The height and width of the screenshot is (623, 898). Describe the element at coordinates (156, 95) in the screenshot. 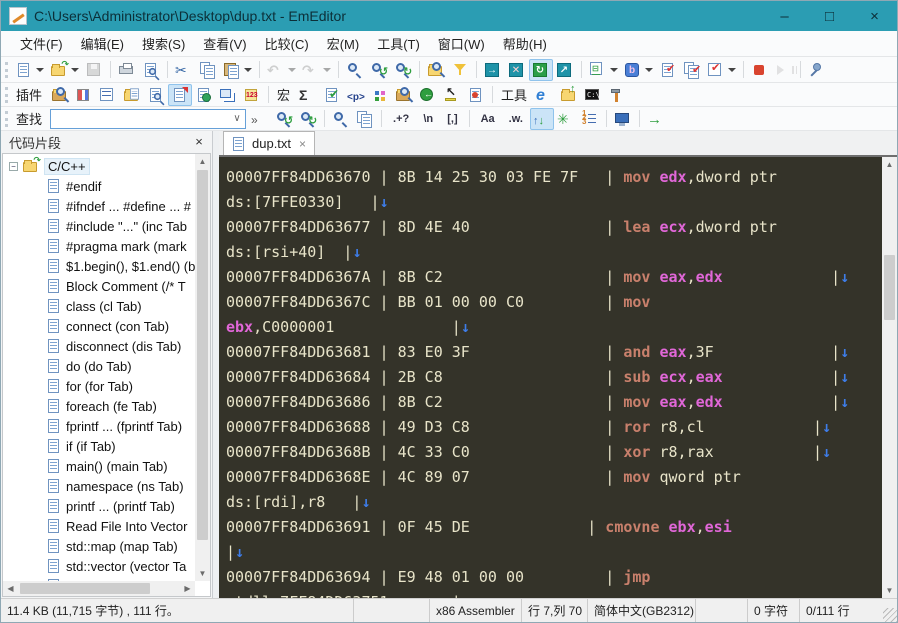

I see `plugin-search-button` at that location.